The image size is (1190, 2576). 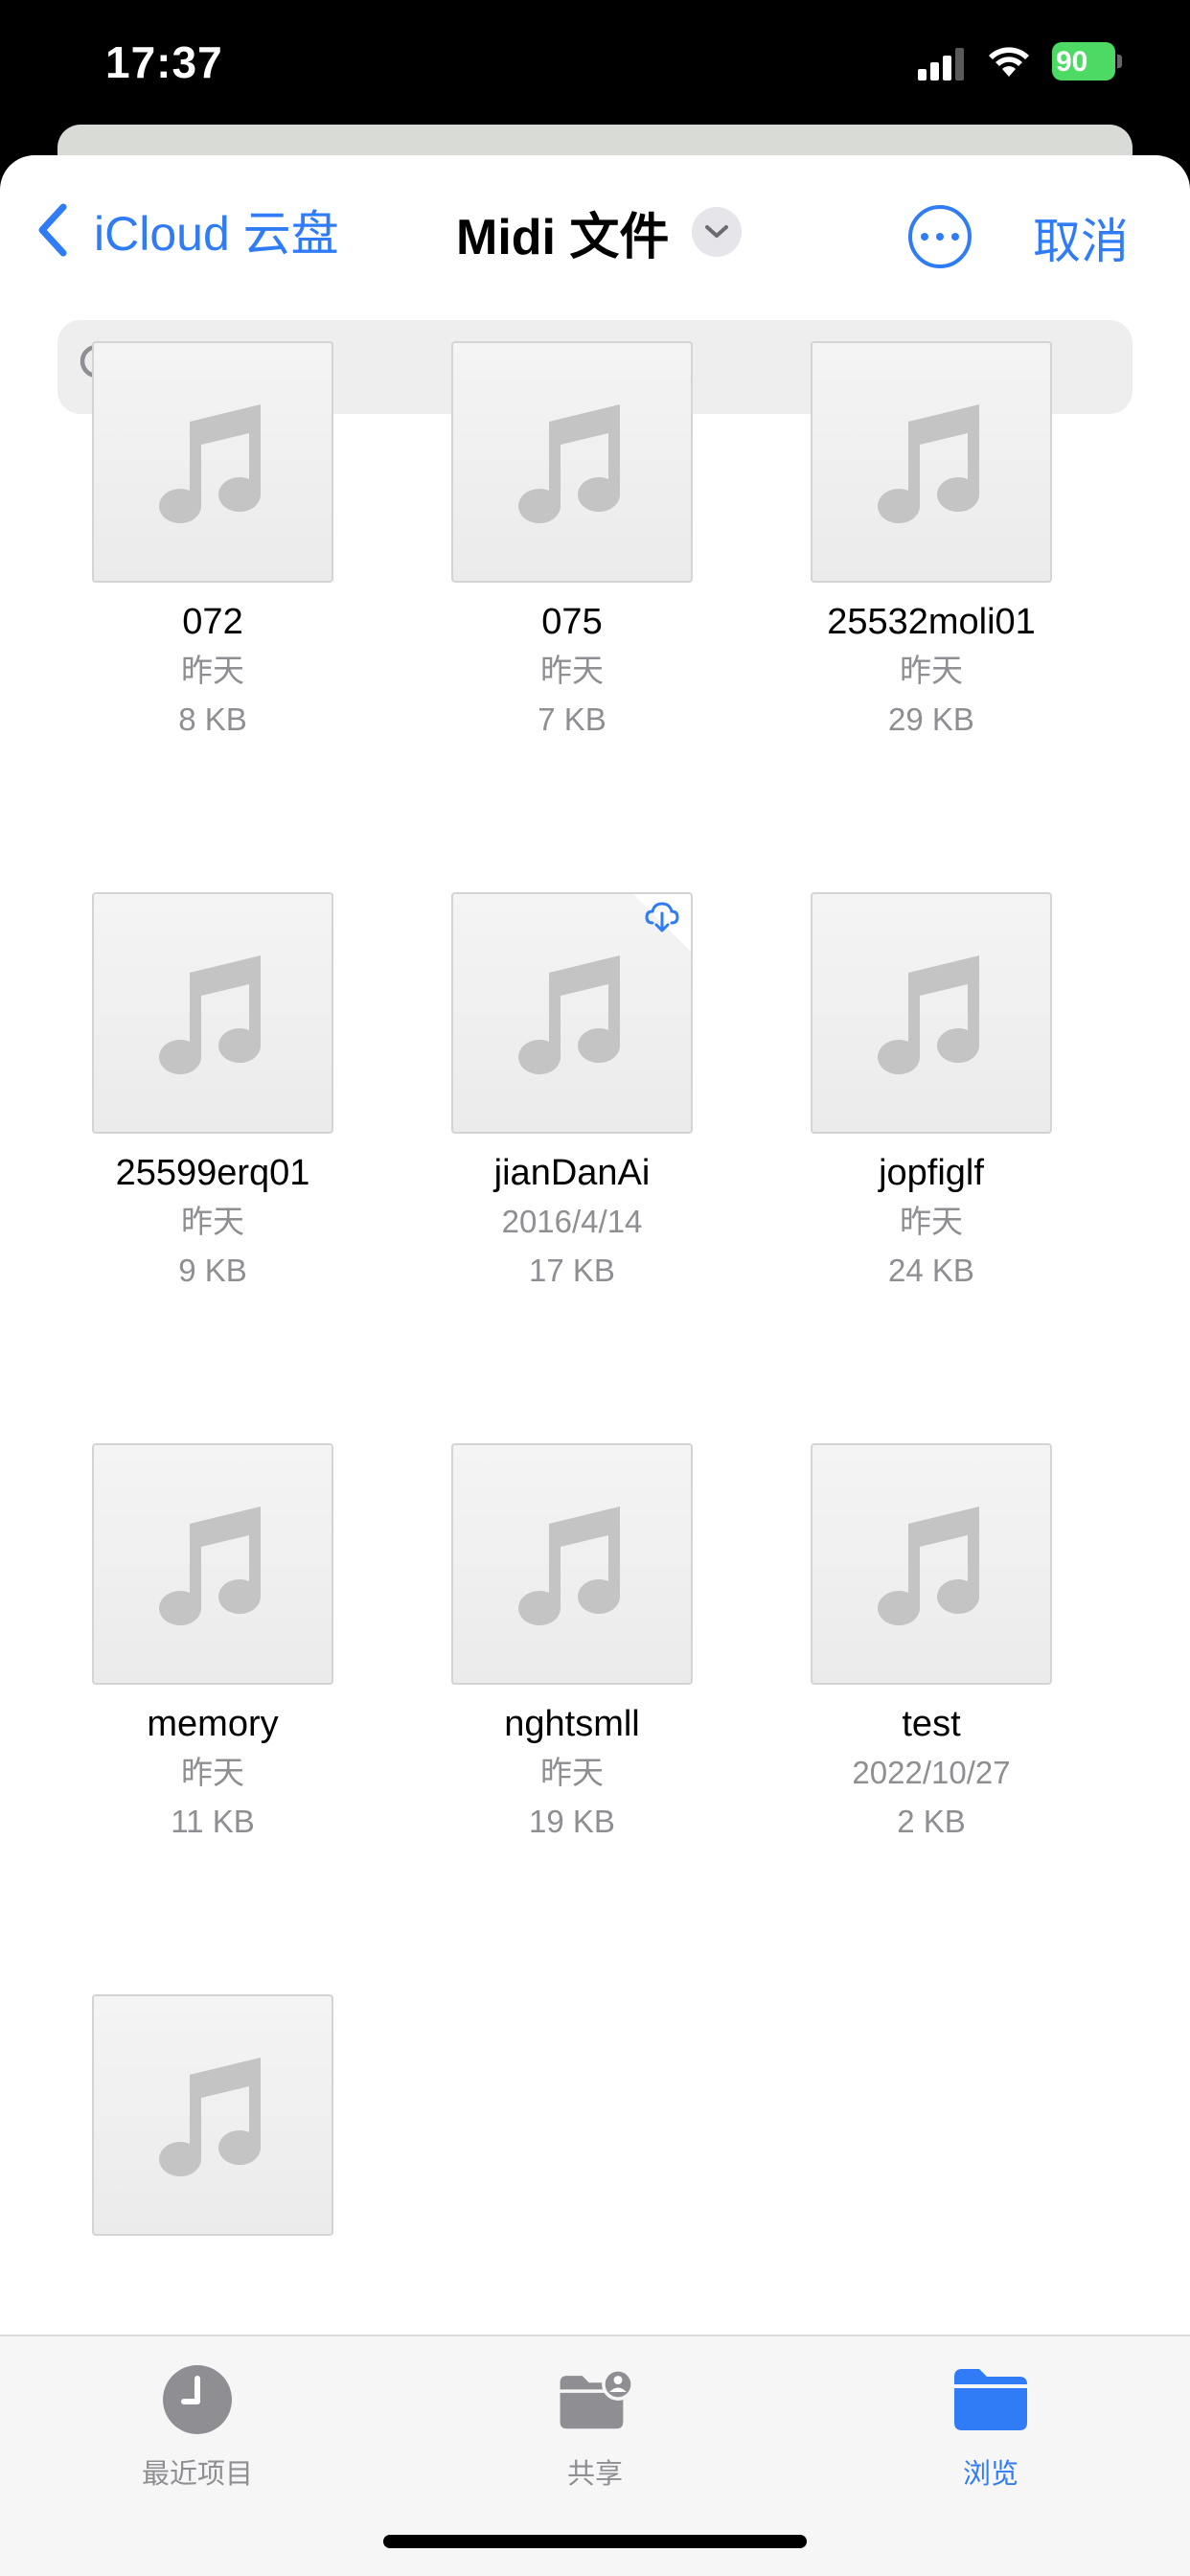 I want to click on file-size: 19 KB, so click(x=572, y=1821).